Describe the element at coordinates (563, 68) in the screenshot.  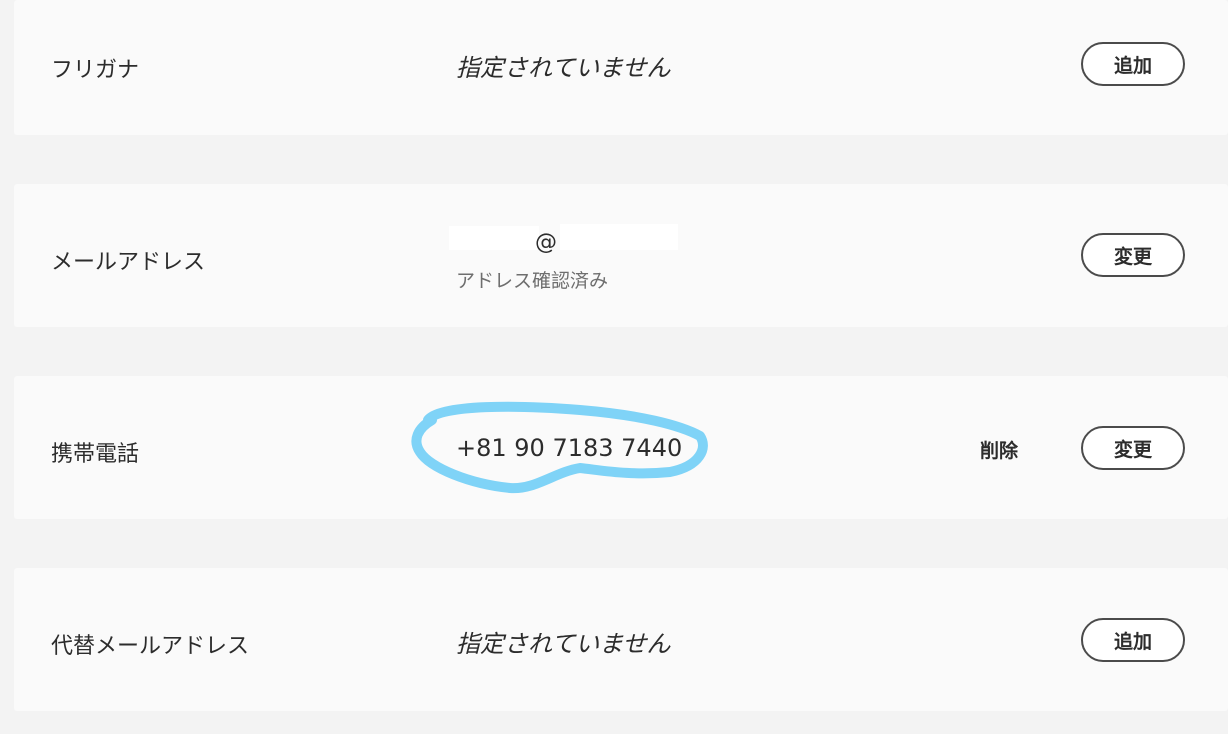
I see `furigana-value: 指定されていません` at that location.